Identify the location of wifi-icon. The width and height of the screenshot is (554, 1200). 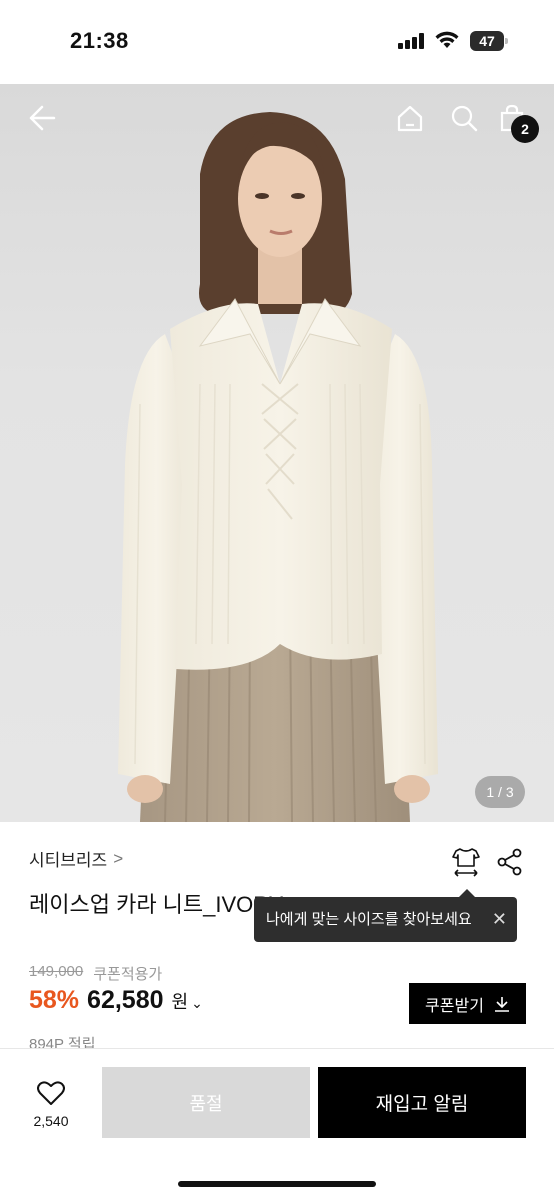
(447, 39).